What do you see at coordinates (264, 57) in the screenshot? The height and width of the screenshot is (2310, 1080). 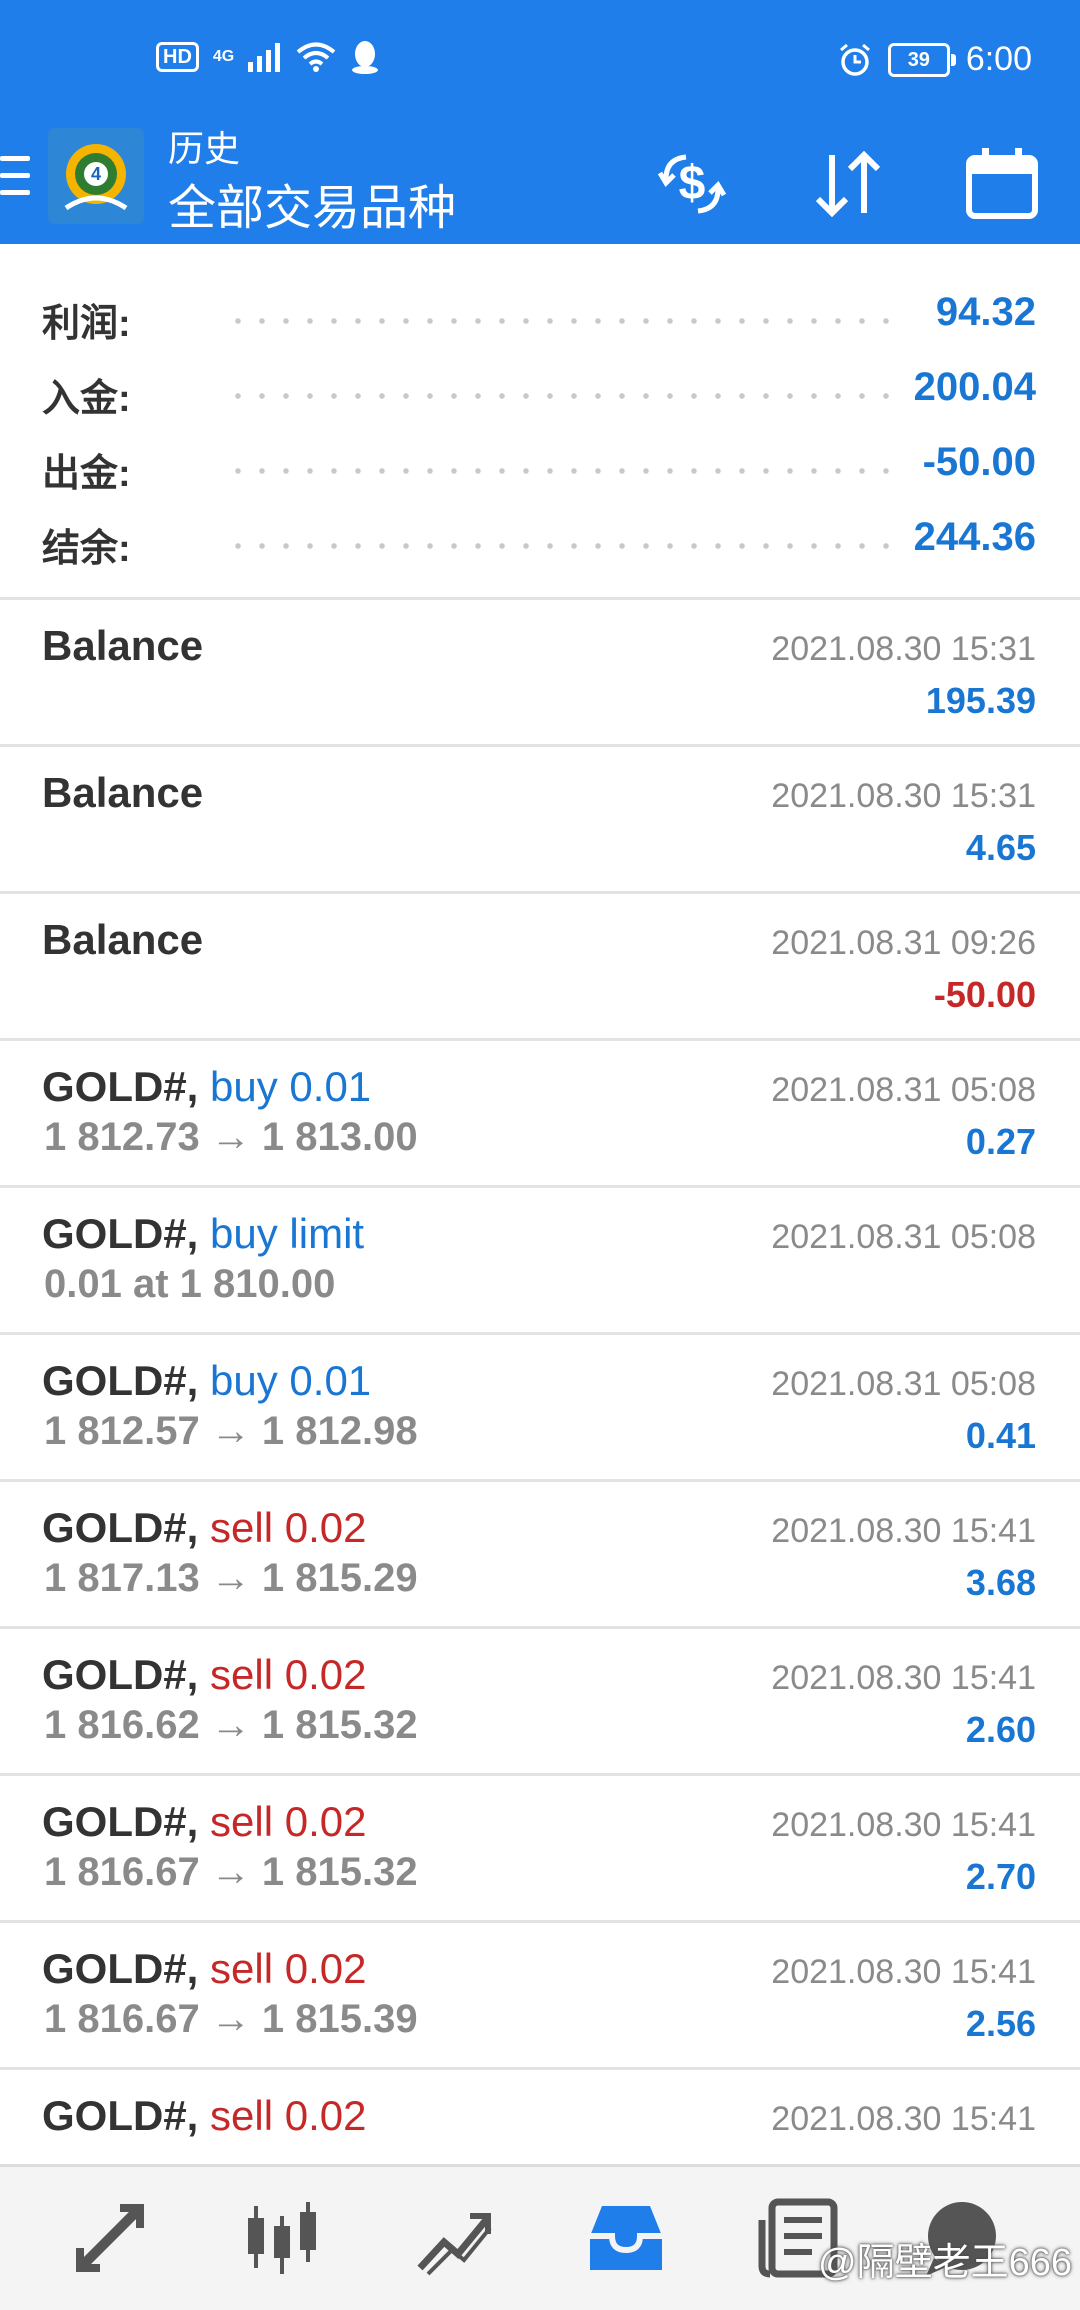 I see `signal-icon` at bounding box center [264, 57].